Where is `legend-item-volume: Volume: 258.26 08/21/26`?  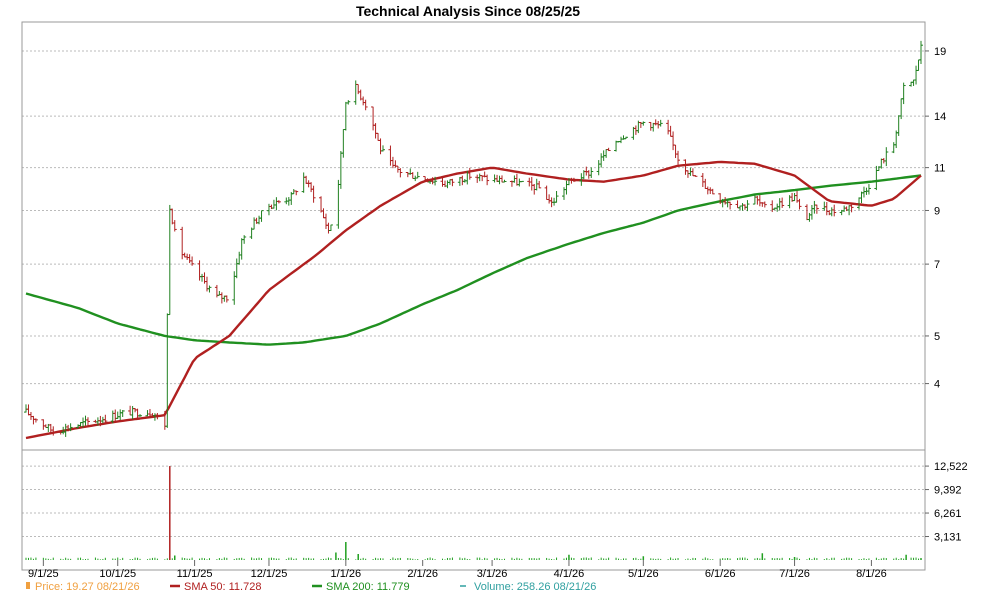
legend-item-volume: Volume: 258.26 08/21/26 is located at coordinates (528, 587).